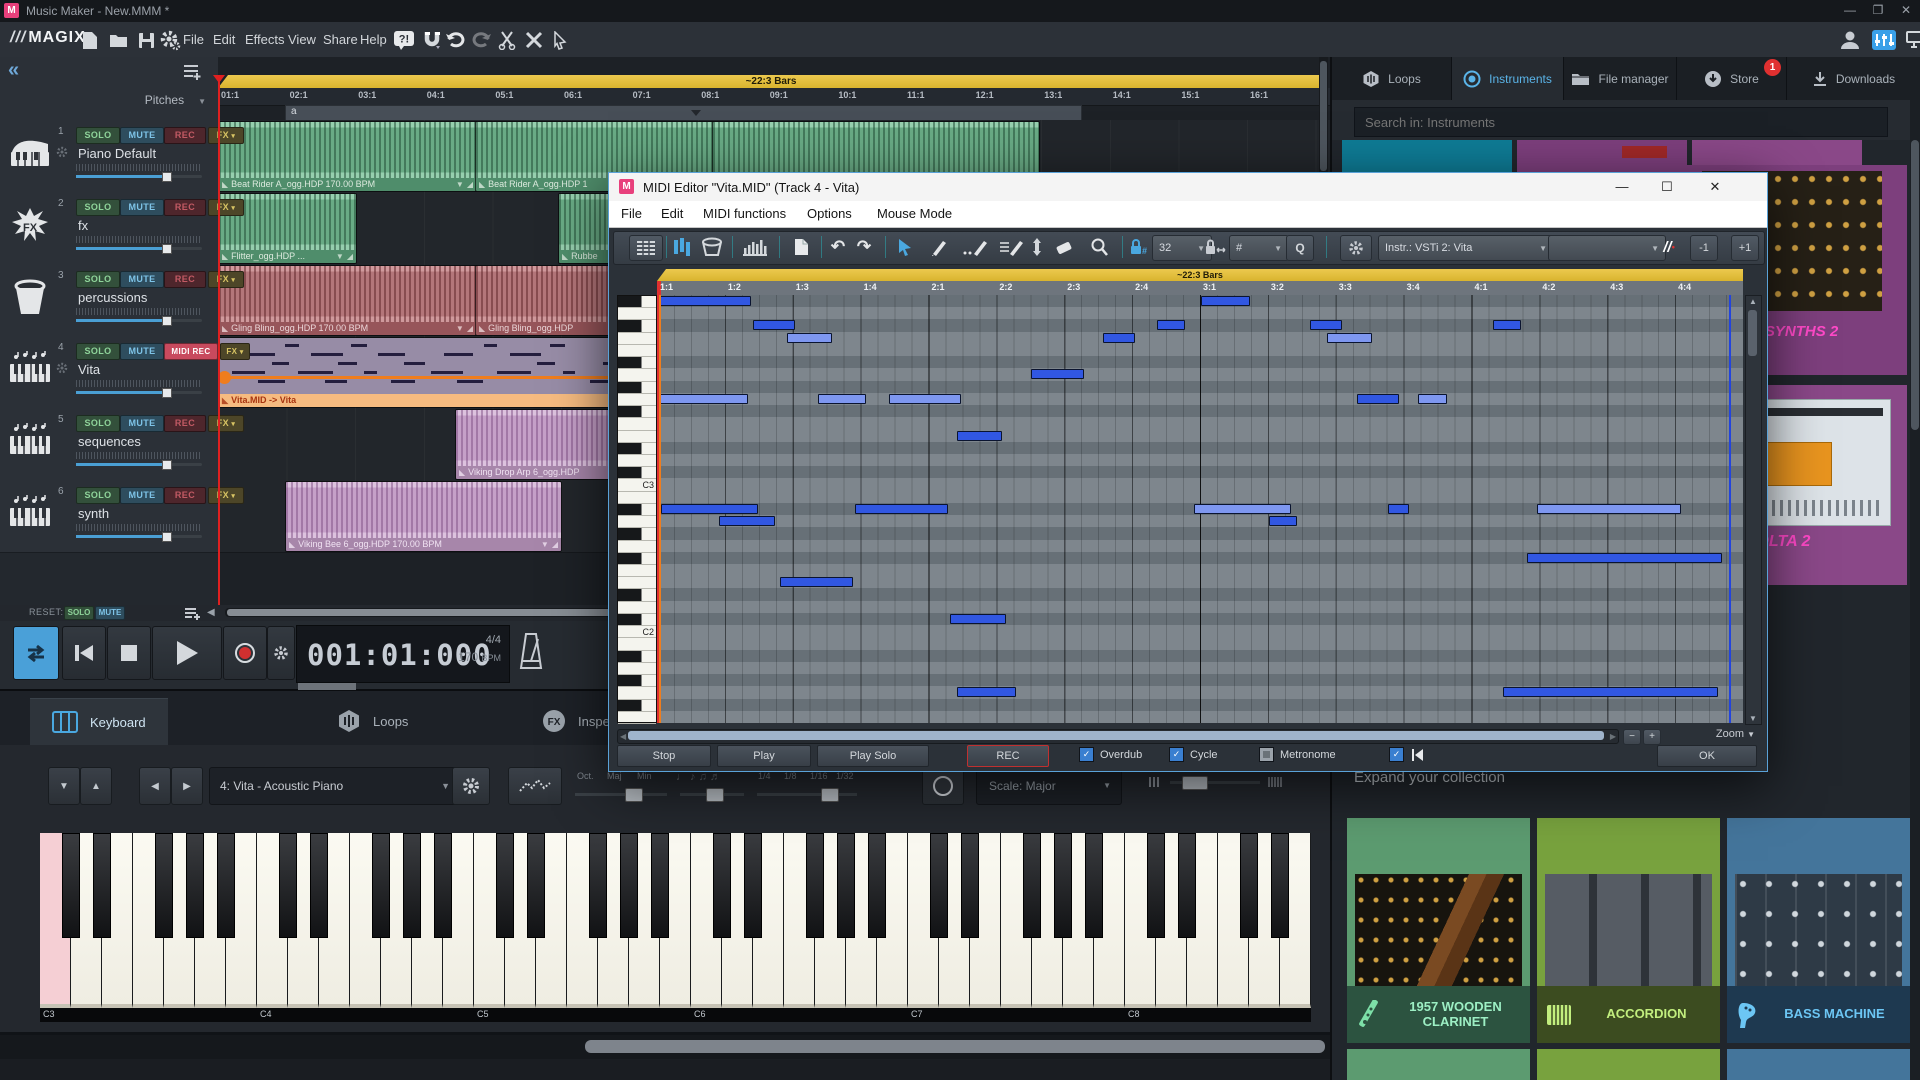 The width and height of the screenshot is (1920, 1080). Describe the element at coordinates (347, 300) in the screenshot. I see `clip-red: ◣ Gling Bling_ogg.HDP 170.00 BPM ▼ ◢` at that location.